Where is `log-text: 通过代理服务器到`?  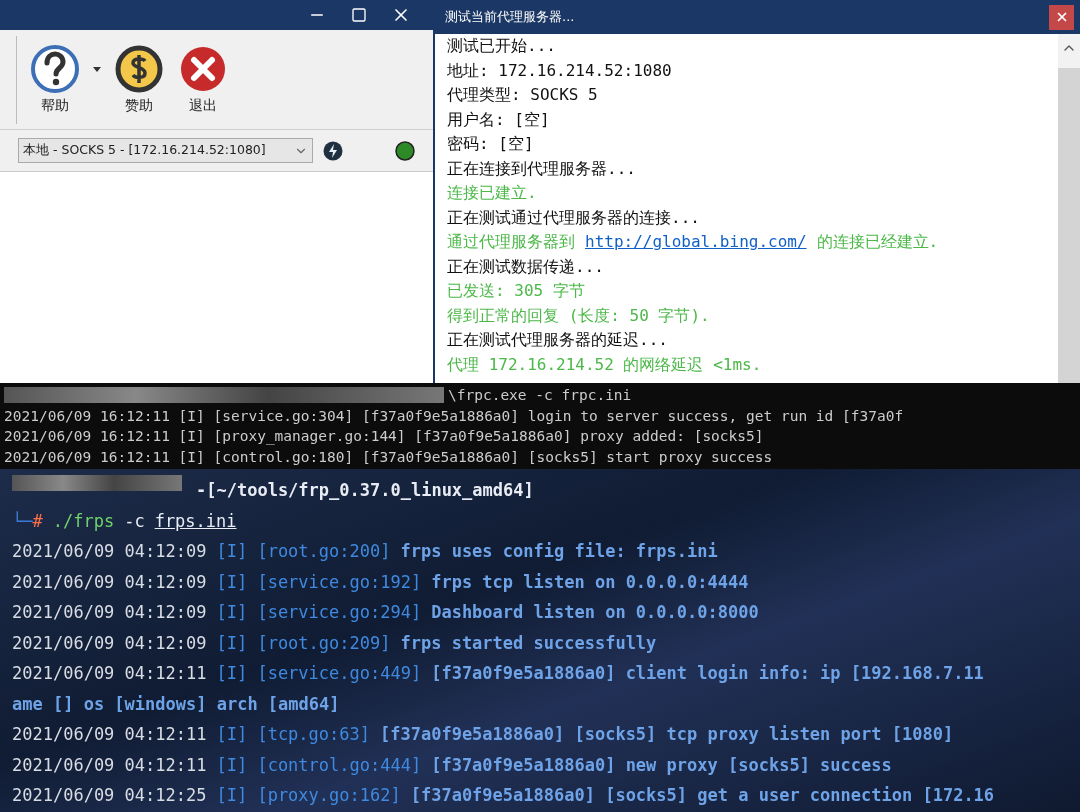 log-text: 通过代理服务器到 is located at coordinates (511, 241).